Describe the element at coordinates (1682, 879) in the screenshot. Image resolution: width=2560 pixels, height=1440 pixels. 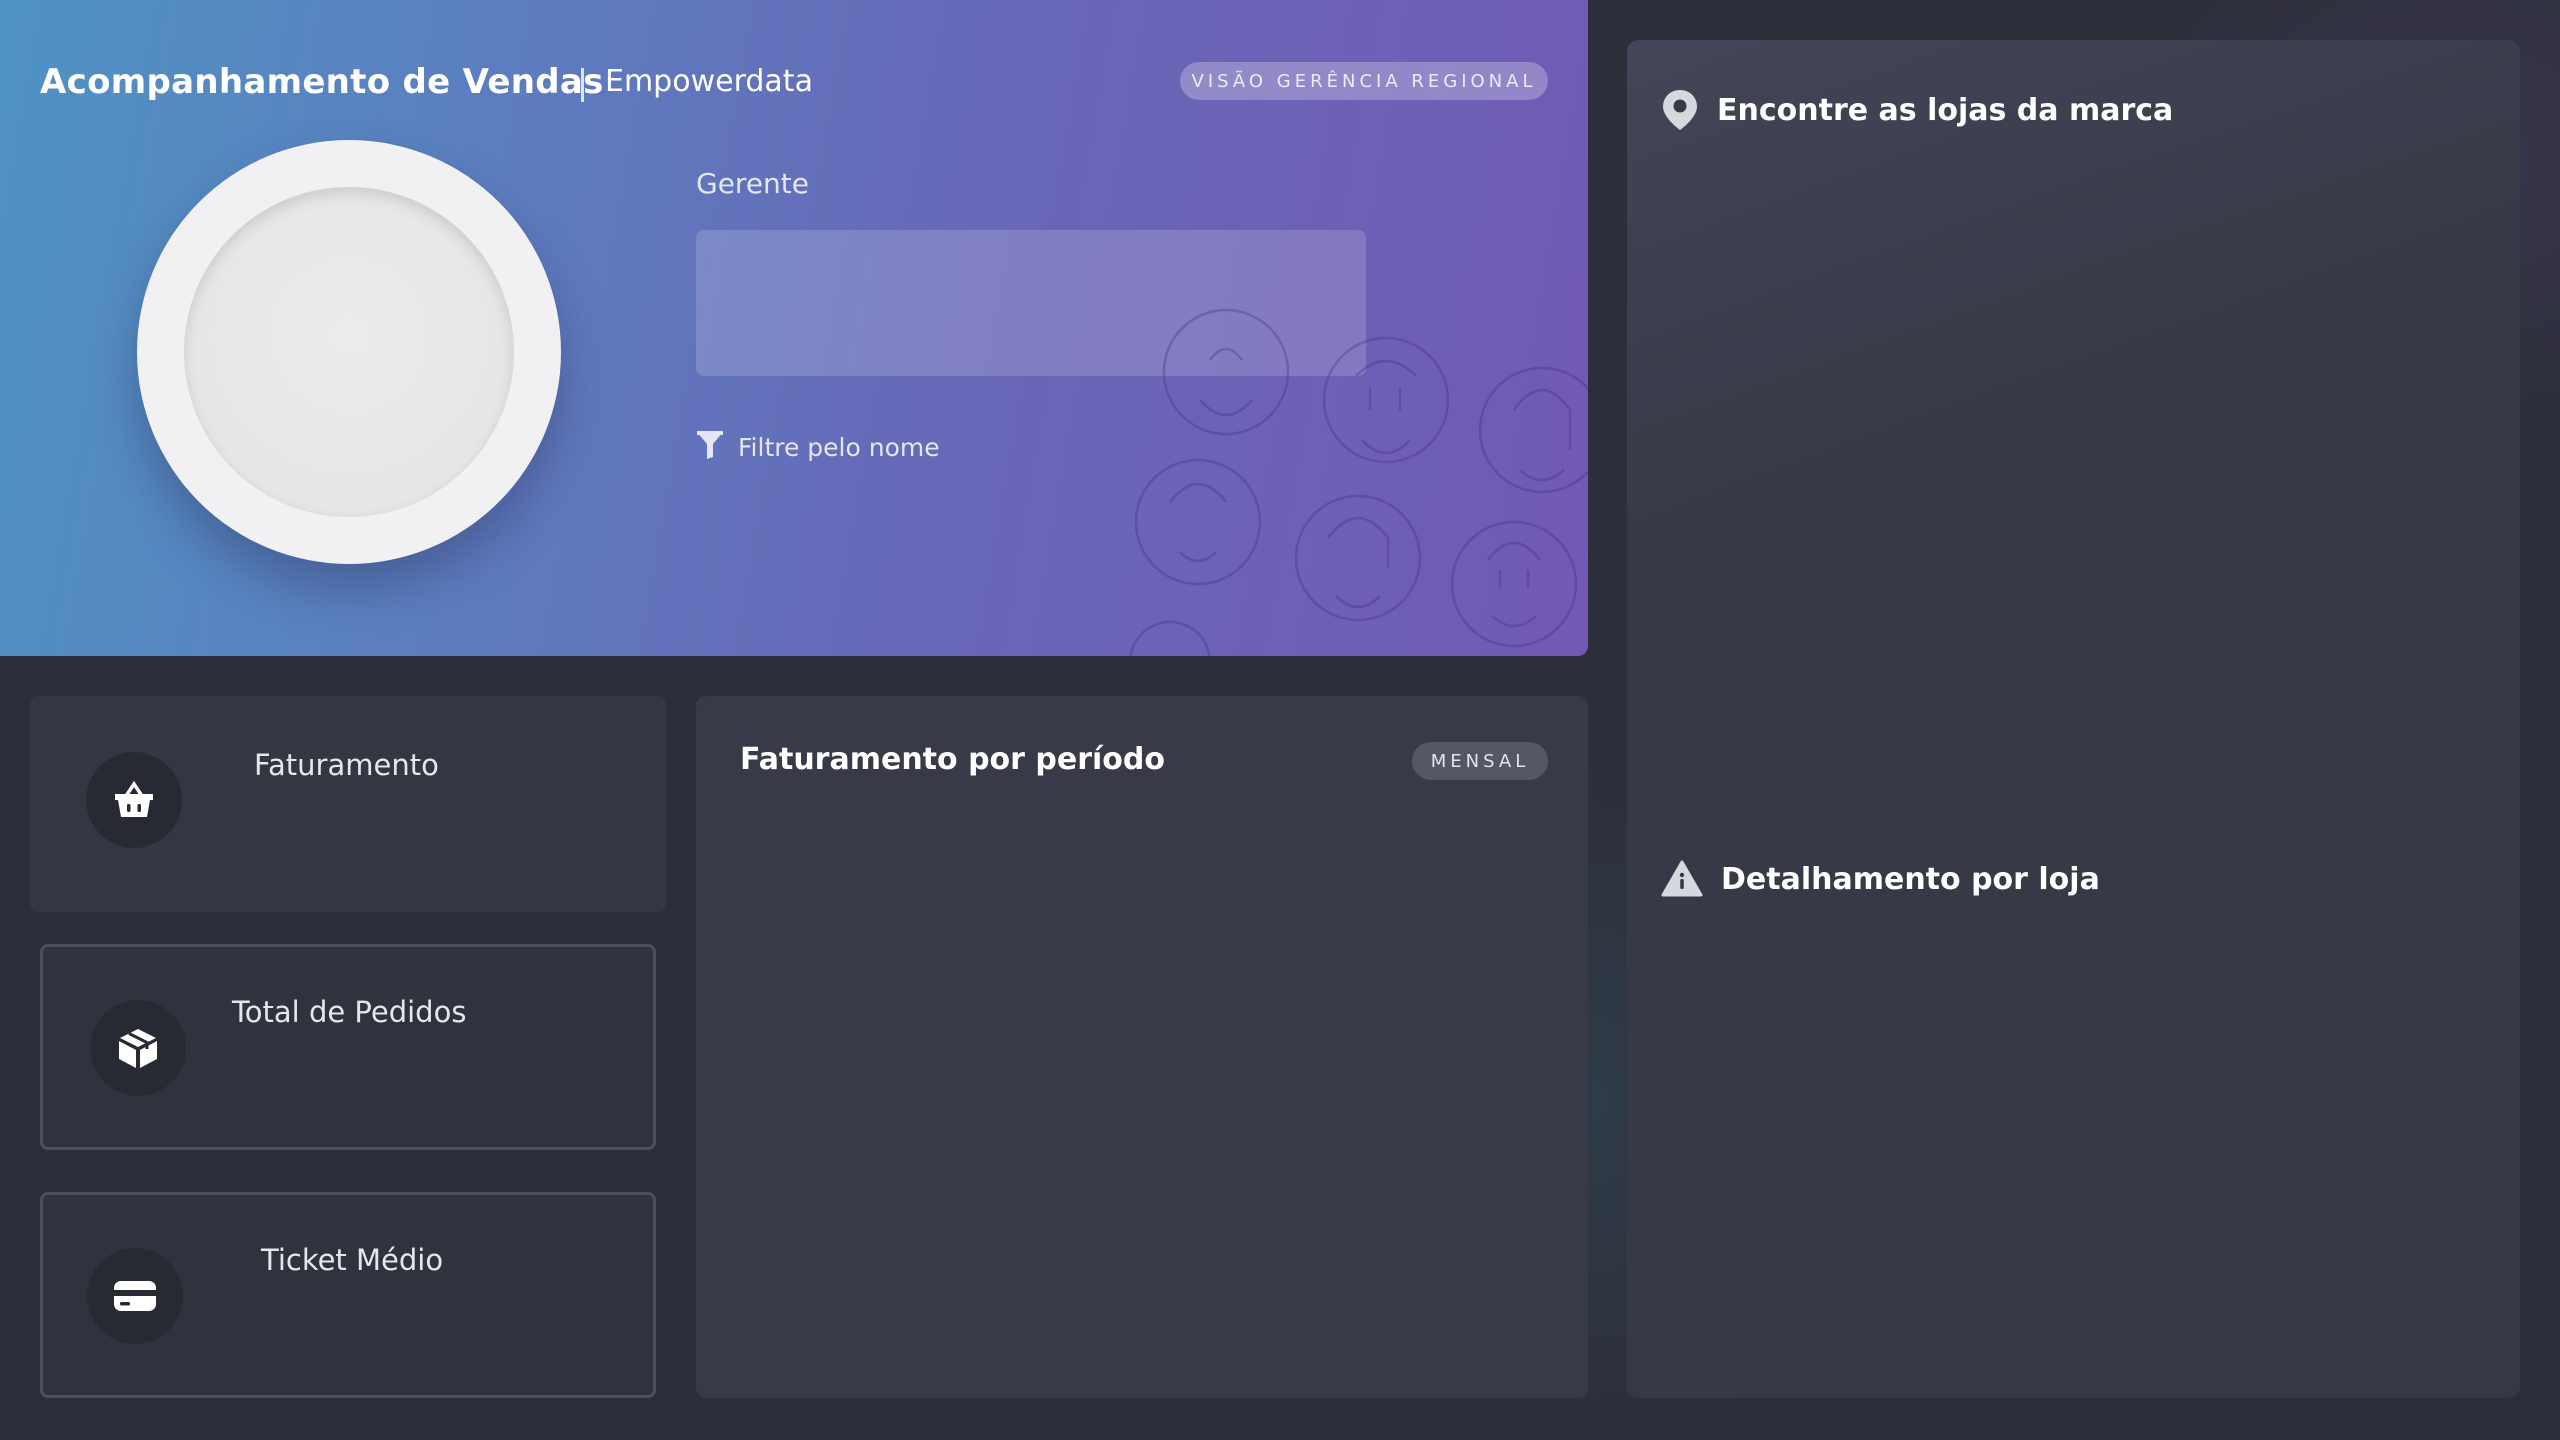
I see `warning-icon` at that location.